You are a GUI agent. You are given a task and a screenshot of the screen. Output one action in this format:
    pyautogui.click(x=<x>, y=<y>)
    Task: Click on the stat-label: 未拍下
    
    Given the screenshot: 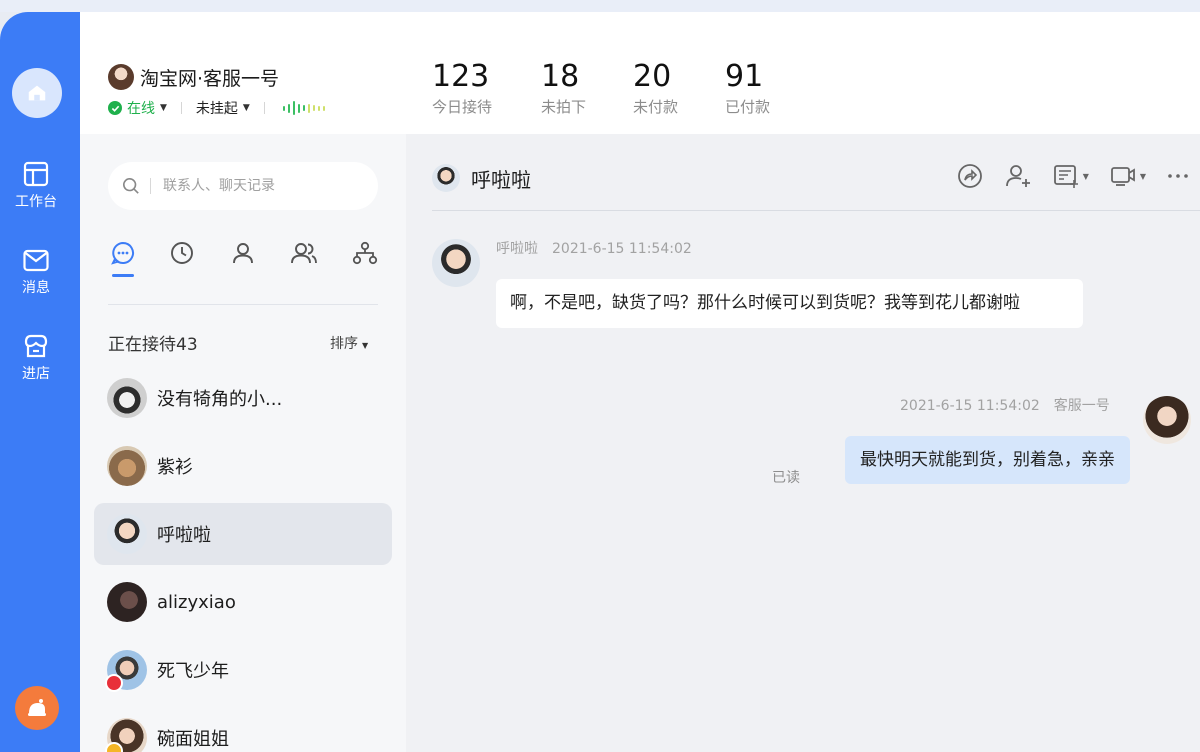 What is the action you would take?
    pyautogui.click(x=564, y=107)
    